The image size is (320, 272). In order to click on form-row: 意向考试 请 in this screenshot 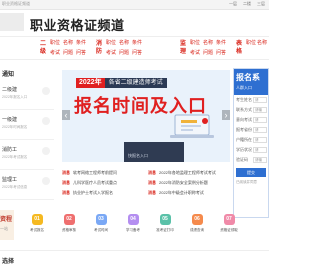, I will do `click(251, 120)`.